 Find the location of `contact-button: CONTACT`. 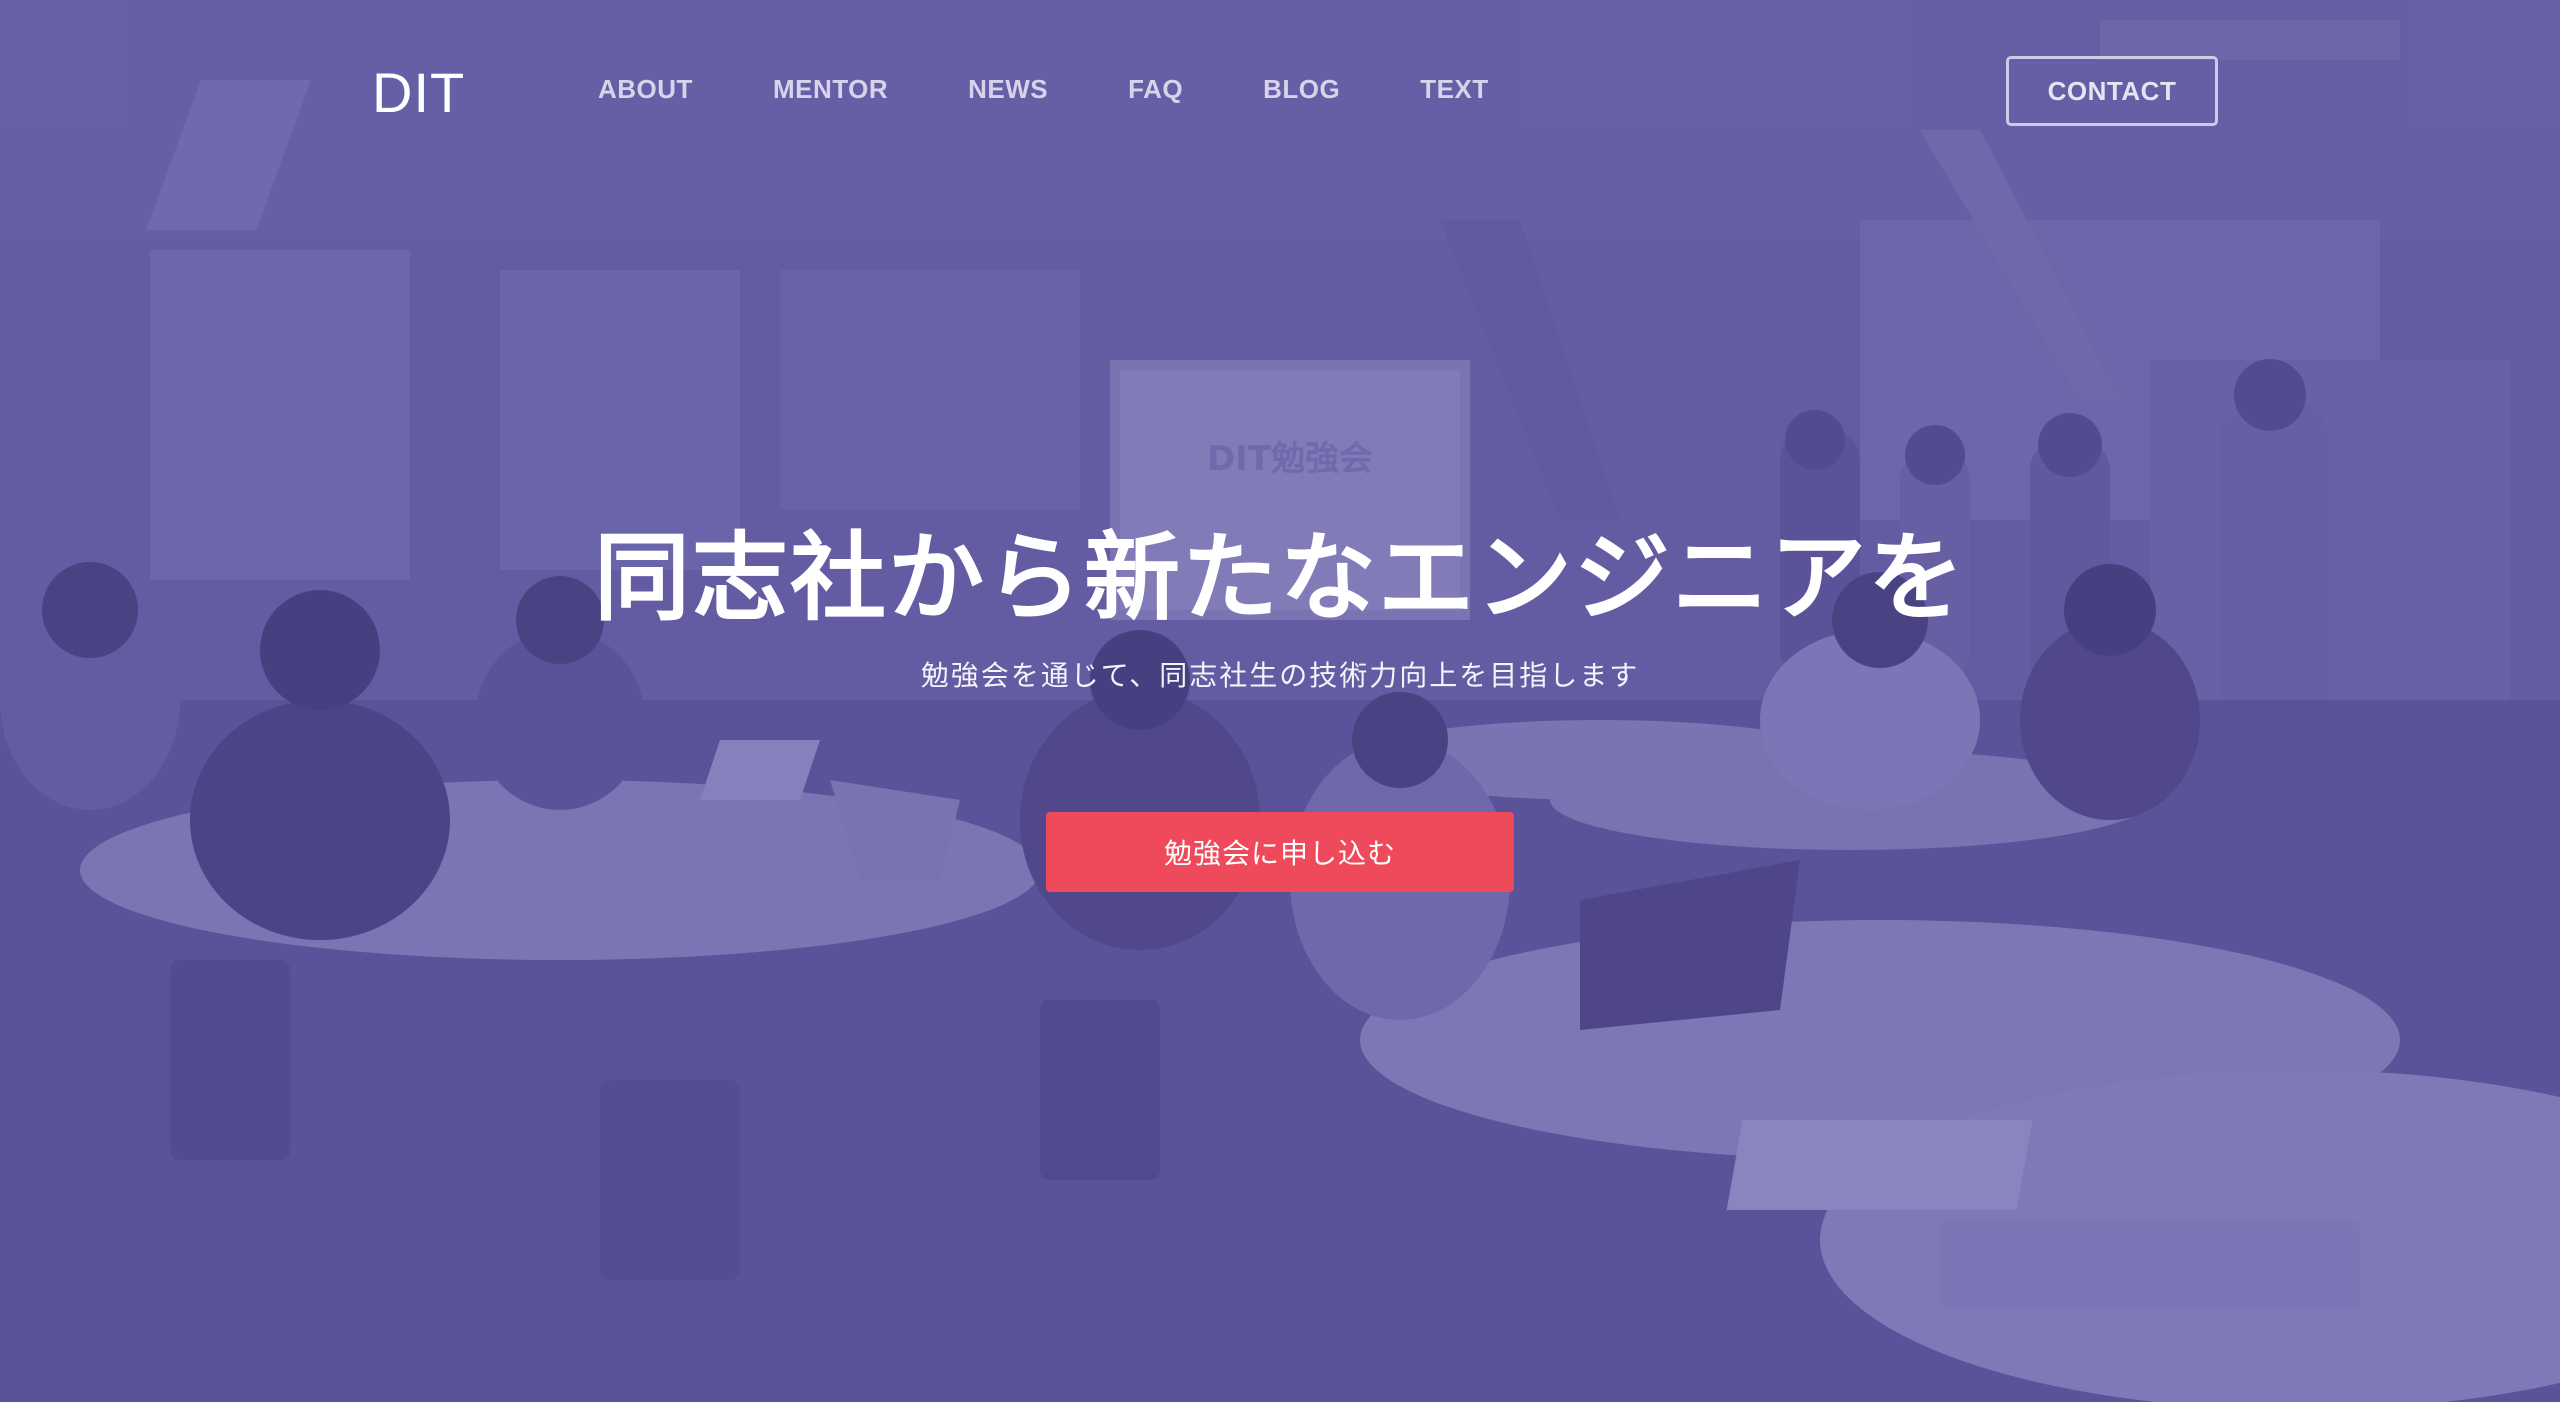

contact-button: CONTACT is located at coordinates (2112, 91).